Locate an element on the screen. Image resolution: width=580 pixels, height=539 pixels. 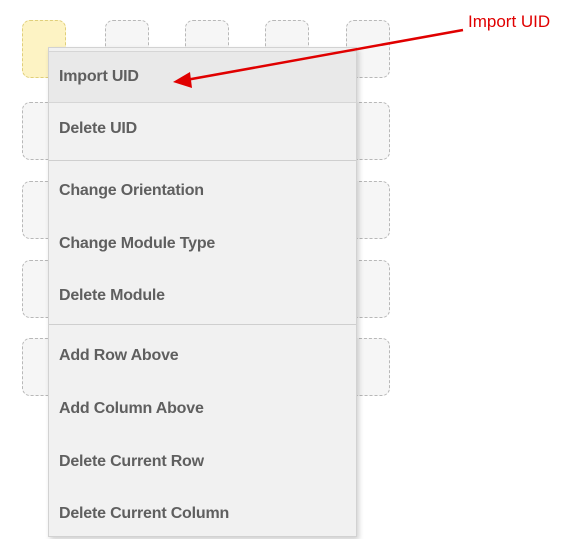
menu-item-change-module-type: Change Module Type is located at coordinates (202, 244).